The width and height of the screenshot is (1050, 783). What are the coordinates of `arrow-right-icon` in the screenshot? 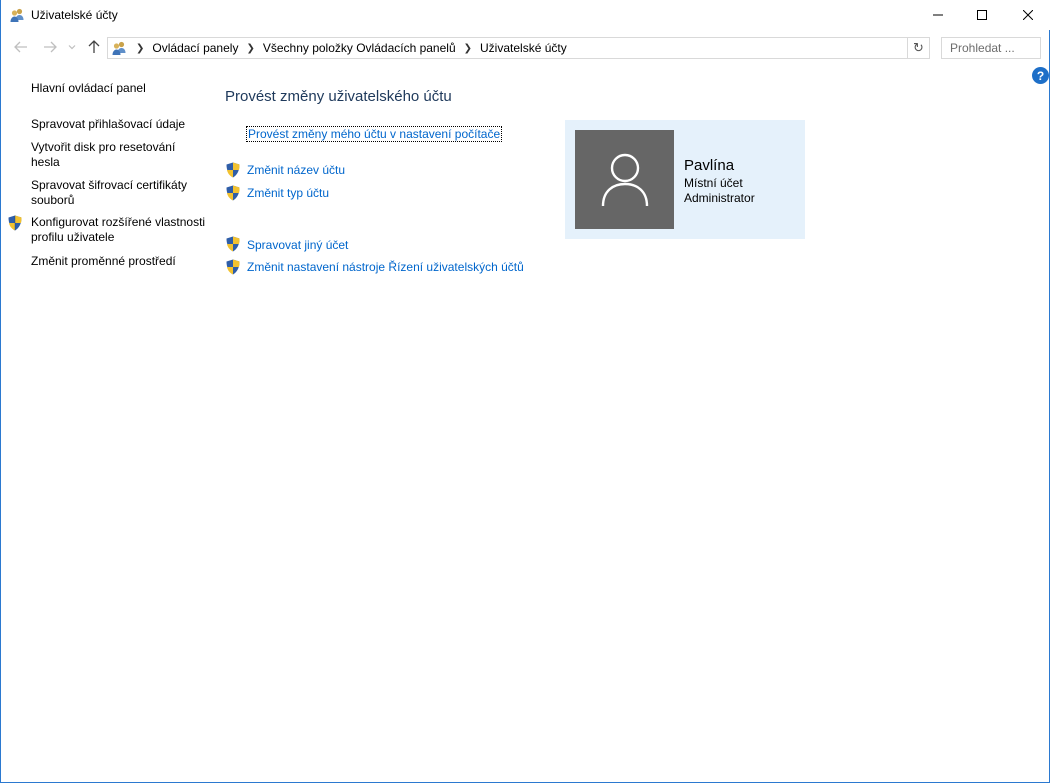 It's located at (50, 47).